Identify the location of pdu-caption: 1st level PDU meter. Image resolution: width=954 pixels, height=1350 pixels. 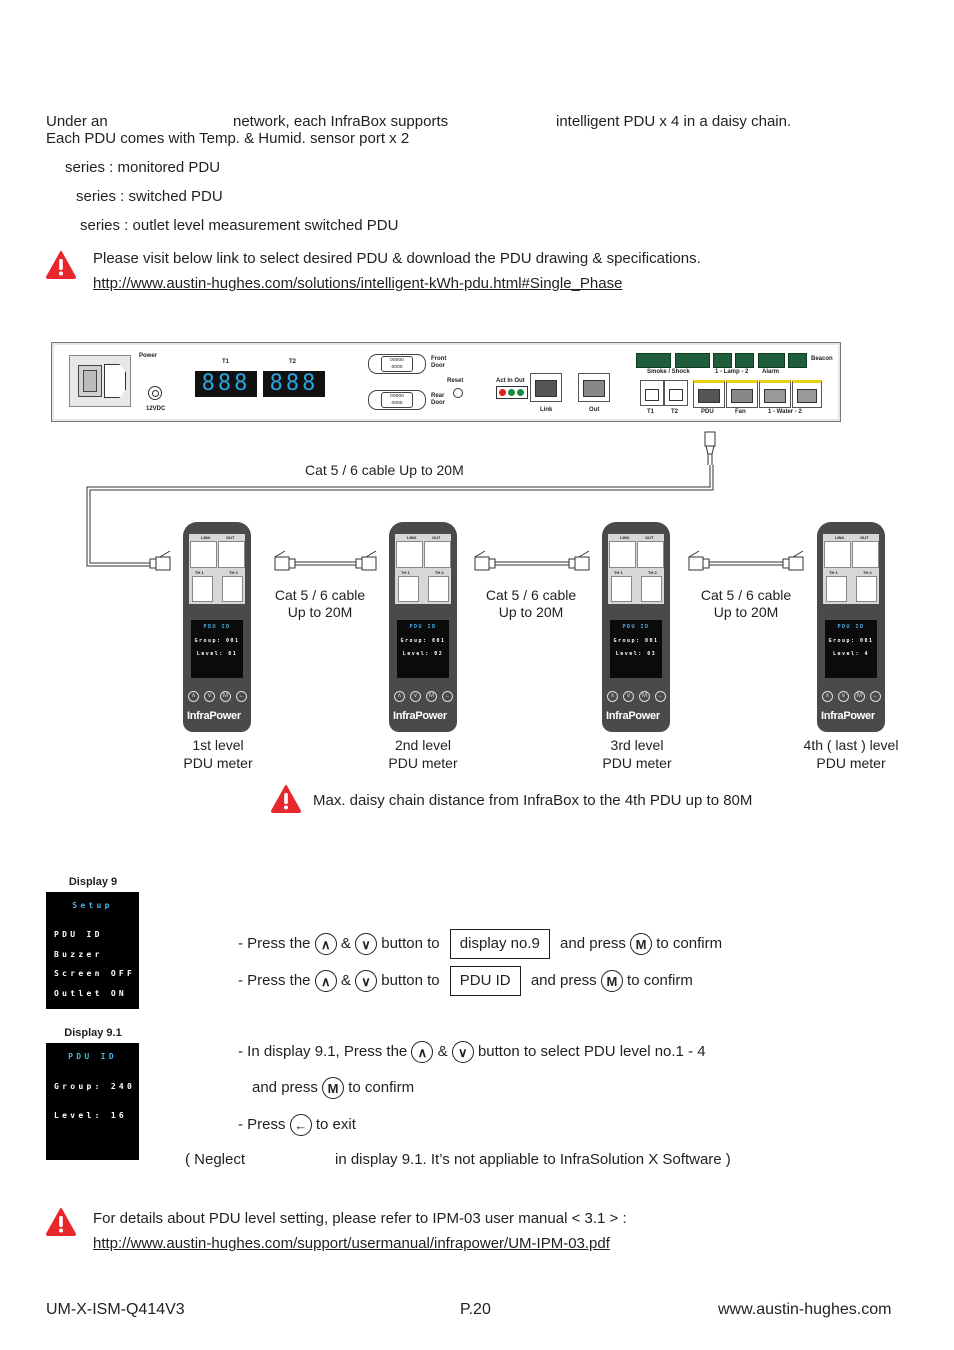
(218, 754).